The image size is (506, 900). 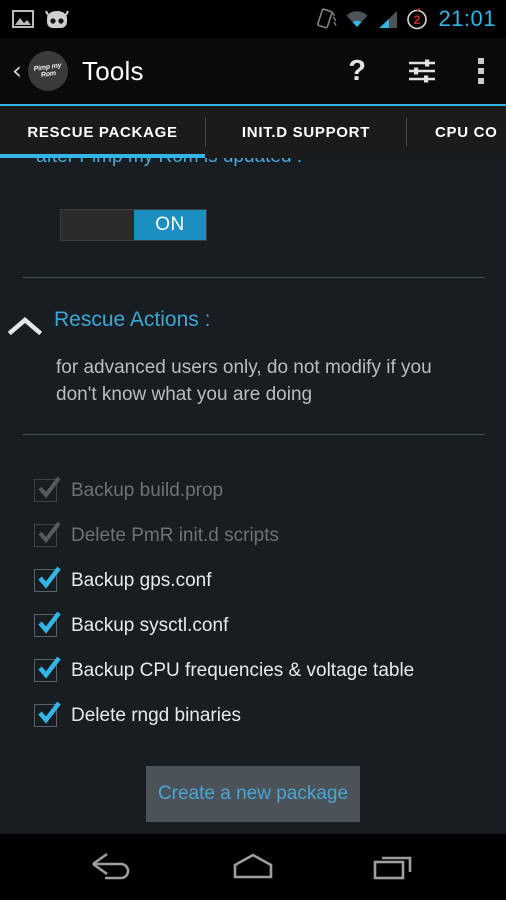 I want to click on create-new-package-label: Create a new package, so click(x=253, y=793).